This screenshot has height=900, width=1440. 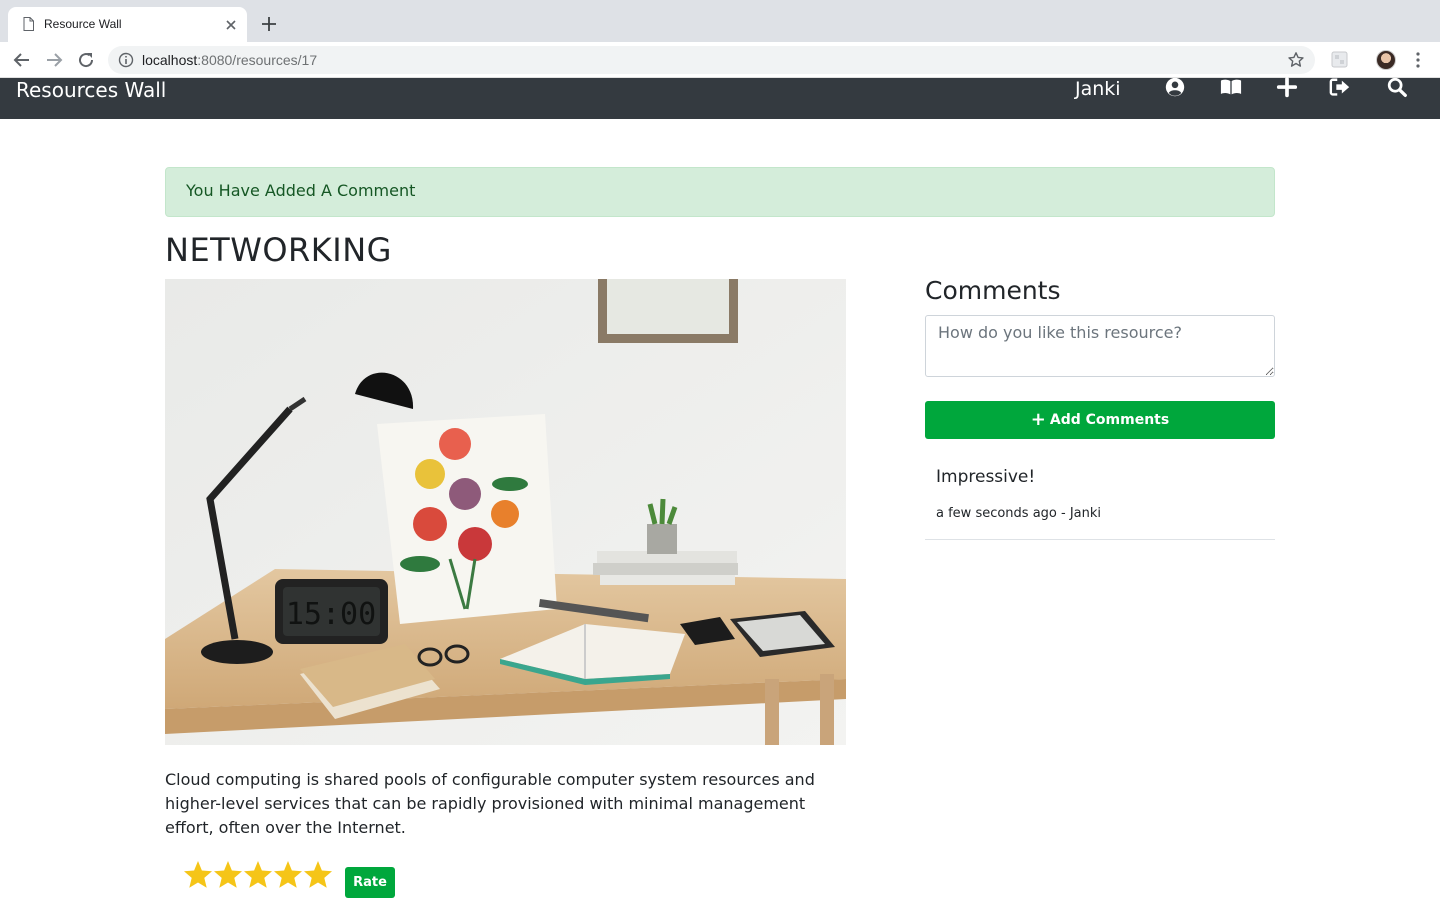 What do you see at coordinates (1386, 60) in the screenshot?
I see `profile-avatar` at bounding box center [1386, 60].